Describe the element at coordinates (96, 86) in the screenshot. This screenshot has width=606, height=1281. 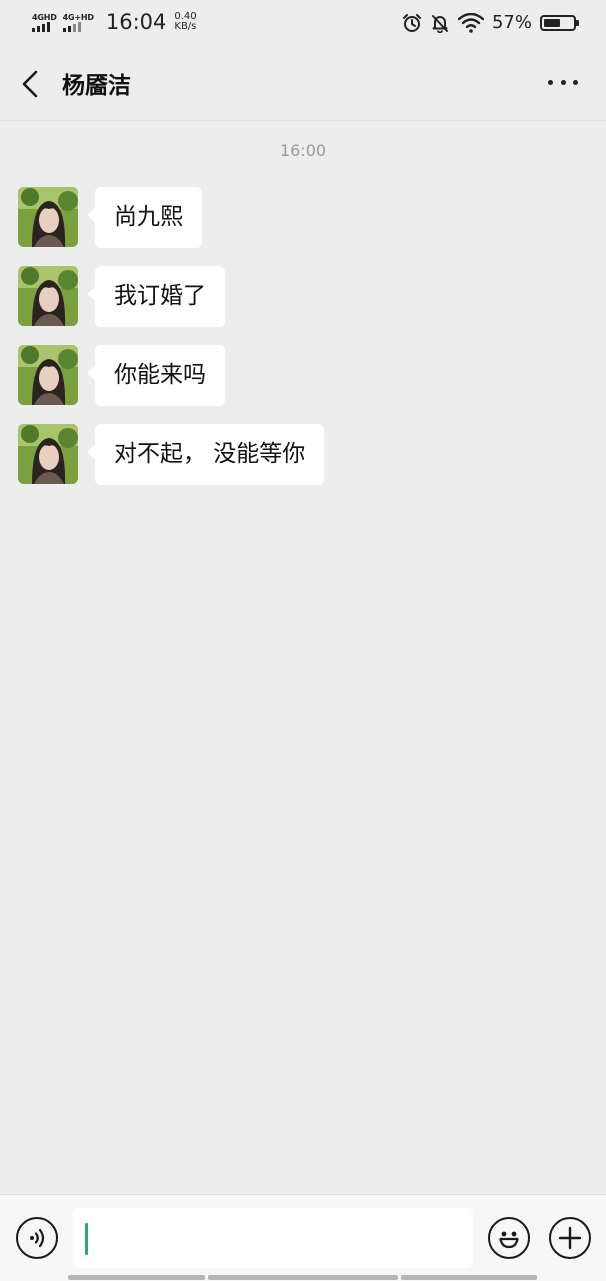
I see `chat-title: 杨靥洁` at that location.